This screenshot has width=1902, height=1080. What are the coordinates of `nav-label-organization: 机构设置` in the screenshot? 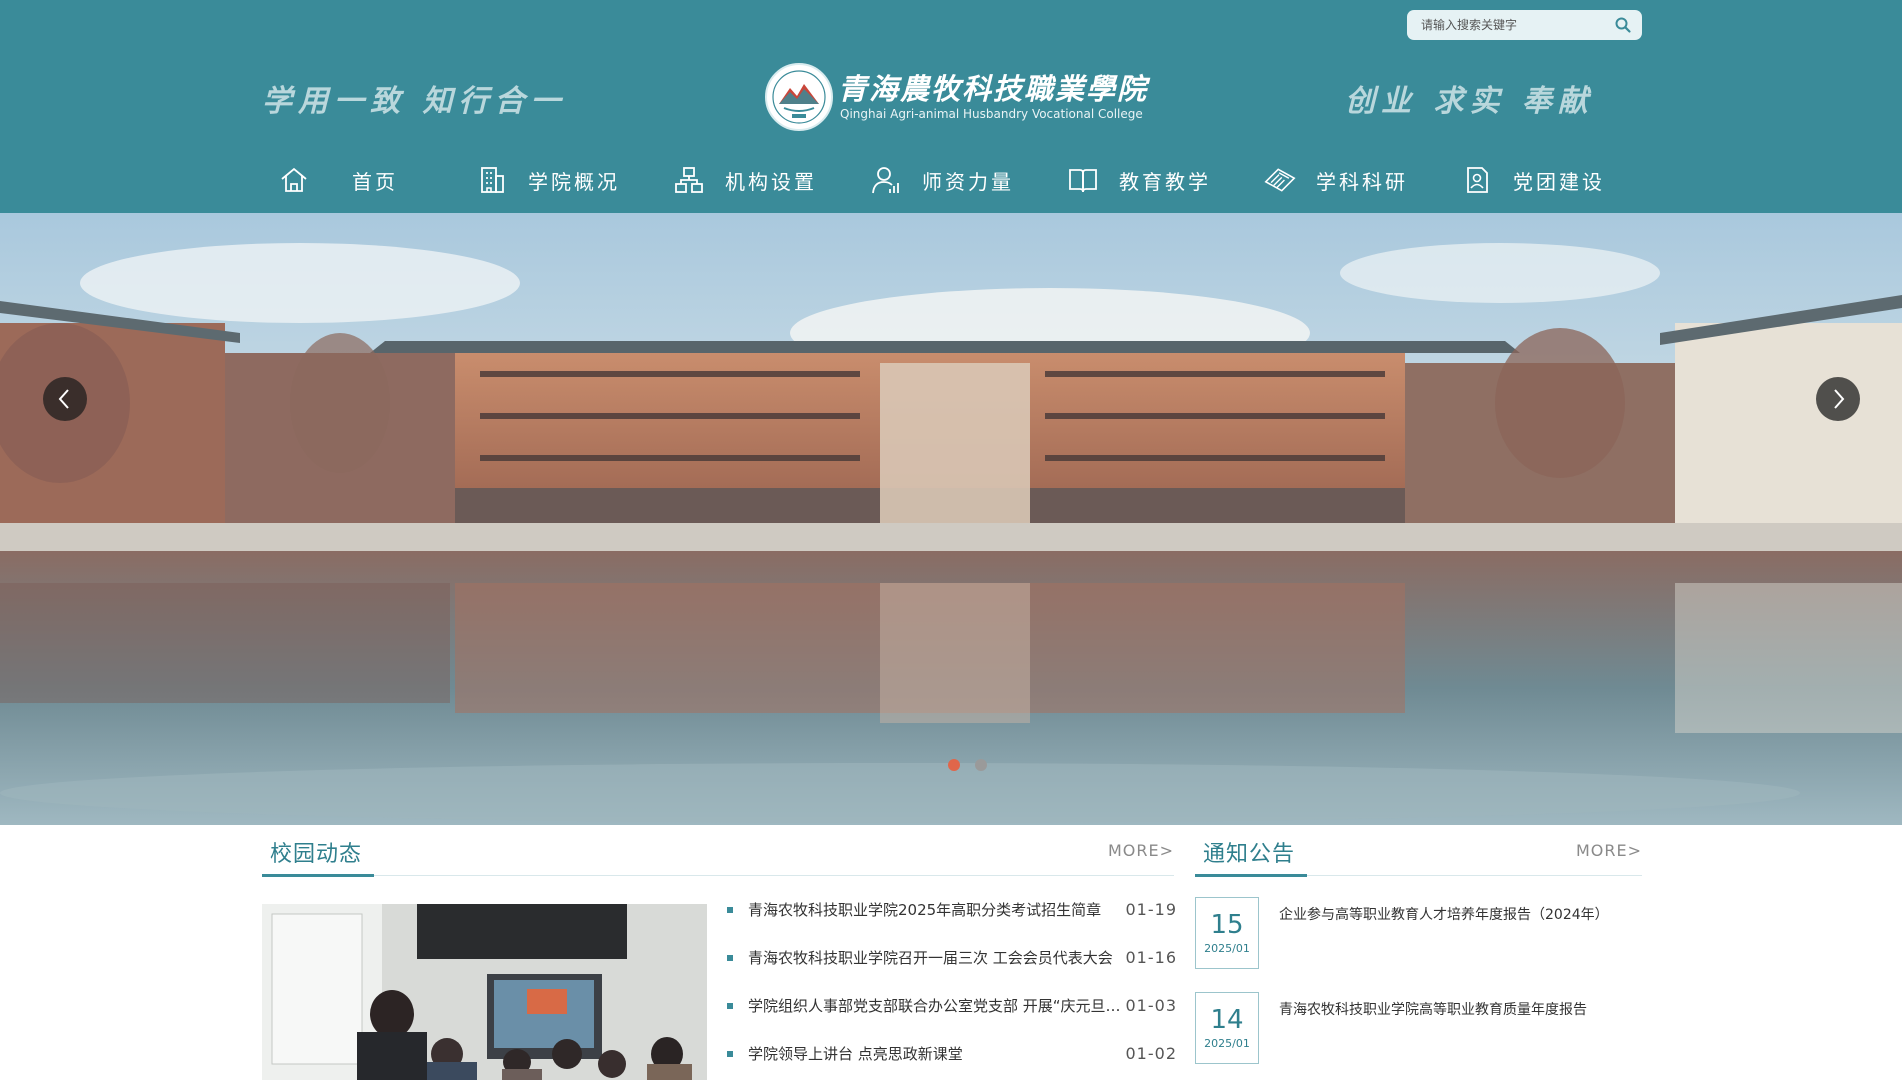 It's located at (771, 181).